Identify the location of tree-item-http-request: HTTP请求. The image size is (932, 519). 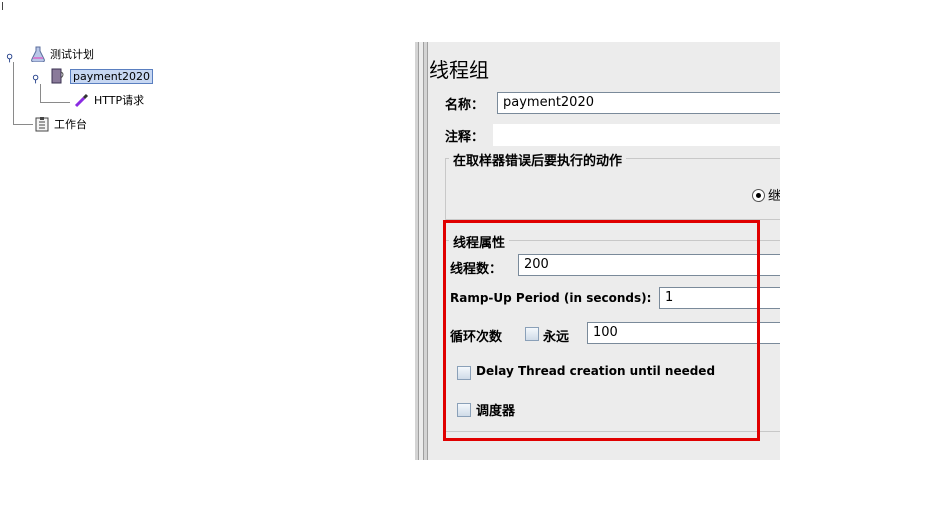
(109, 100).